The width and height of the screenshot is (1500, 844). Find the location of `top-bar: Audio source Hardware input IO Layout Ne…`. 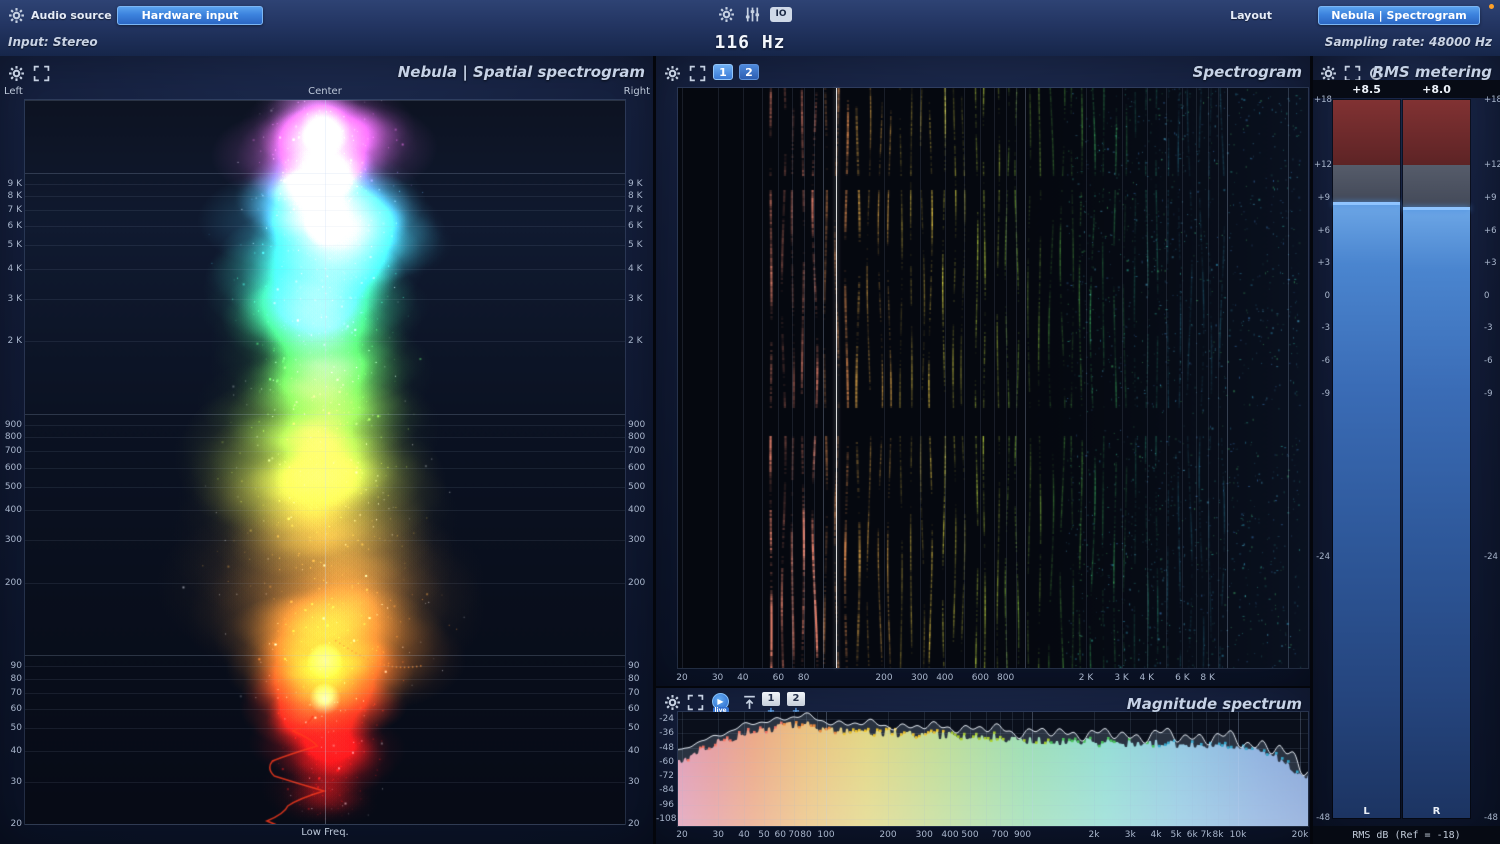

top-bar: Audio source Hardware input IO Layout Ne… is located at coordinates (750, 28).